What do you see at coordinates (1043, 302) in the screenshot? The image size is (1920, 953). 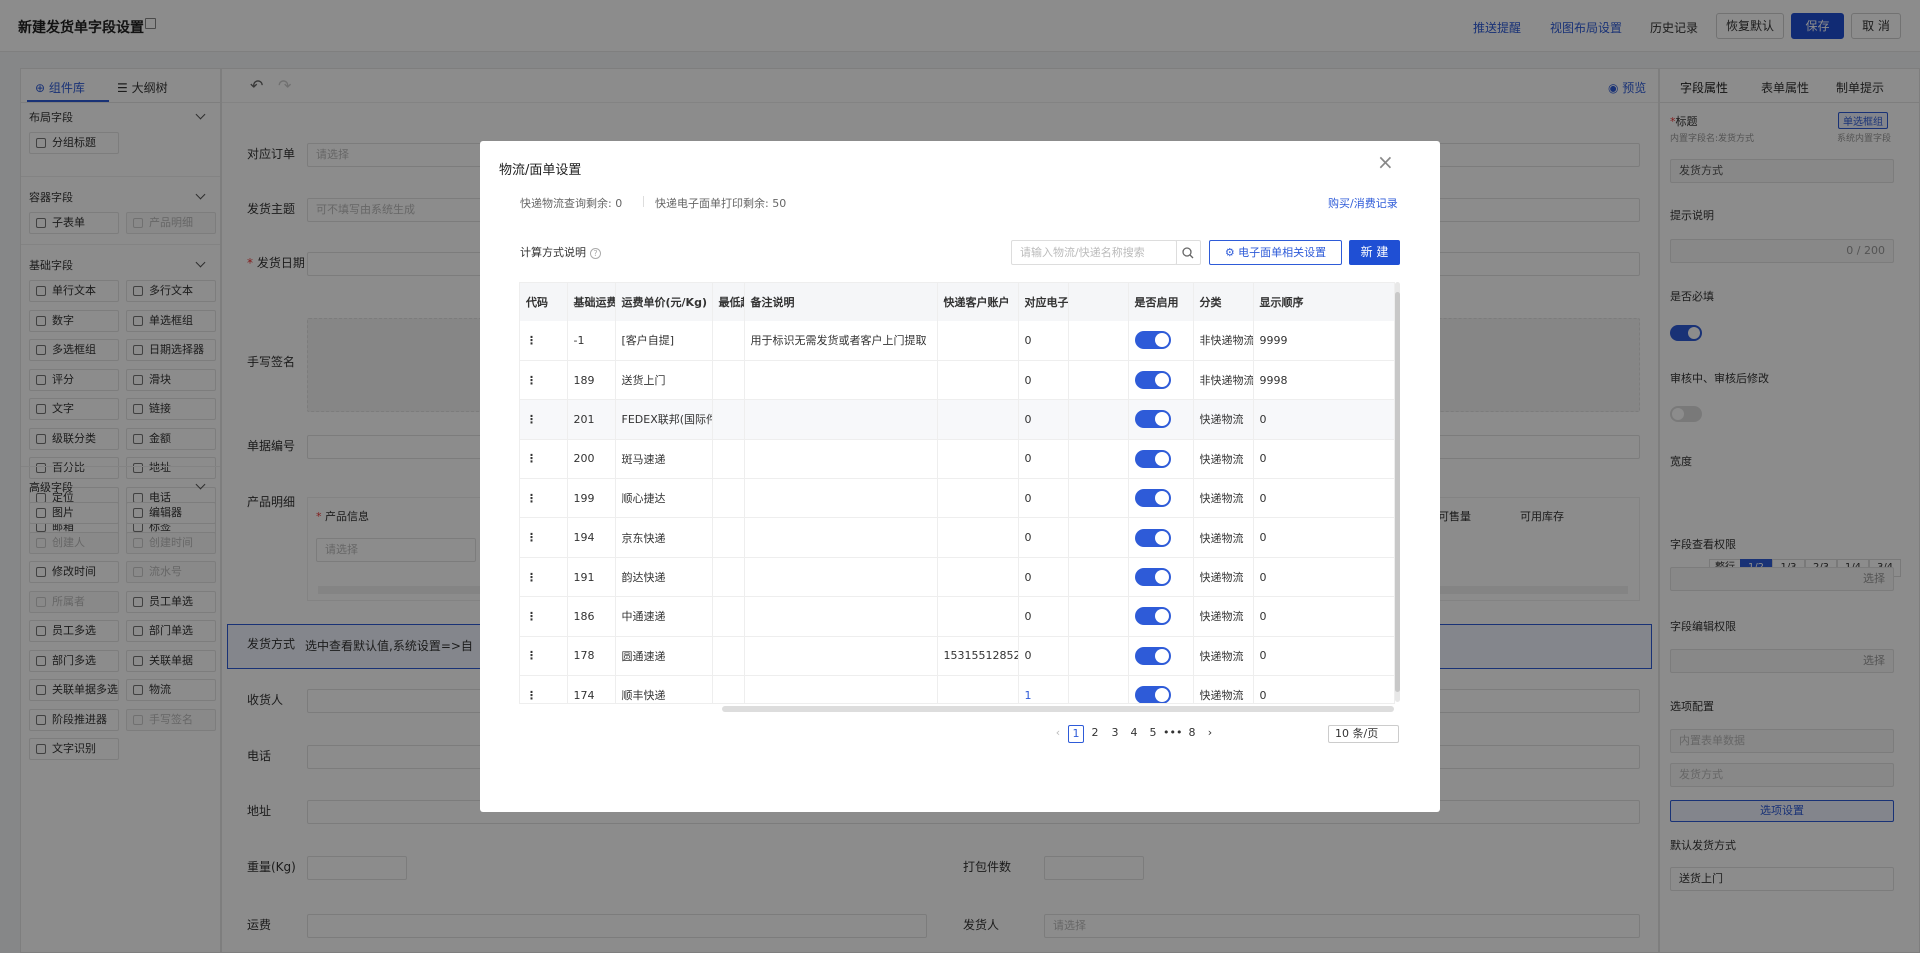 I see `column-header: 对应电子面单模板数量` at bounding box center [1043, 302].